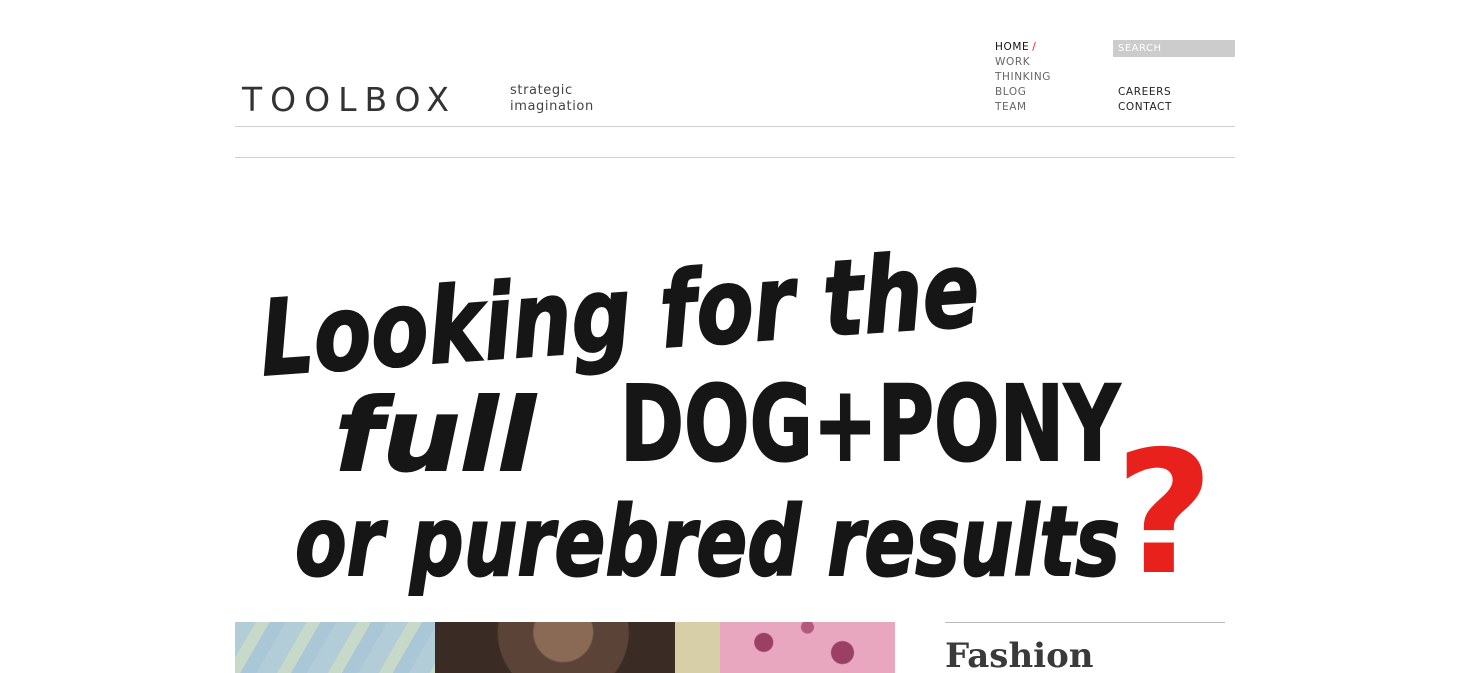 The height and width of the screenshot is (673, 1469). Describe the element at coordinates (1023, 107) in the screenshot. I see `nav-item-team: TEAM` at that location.